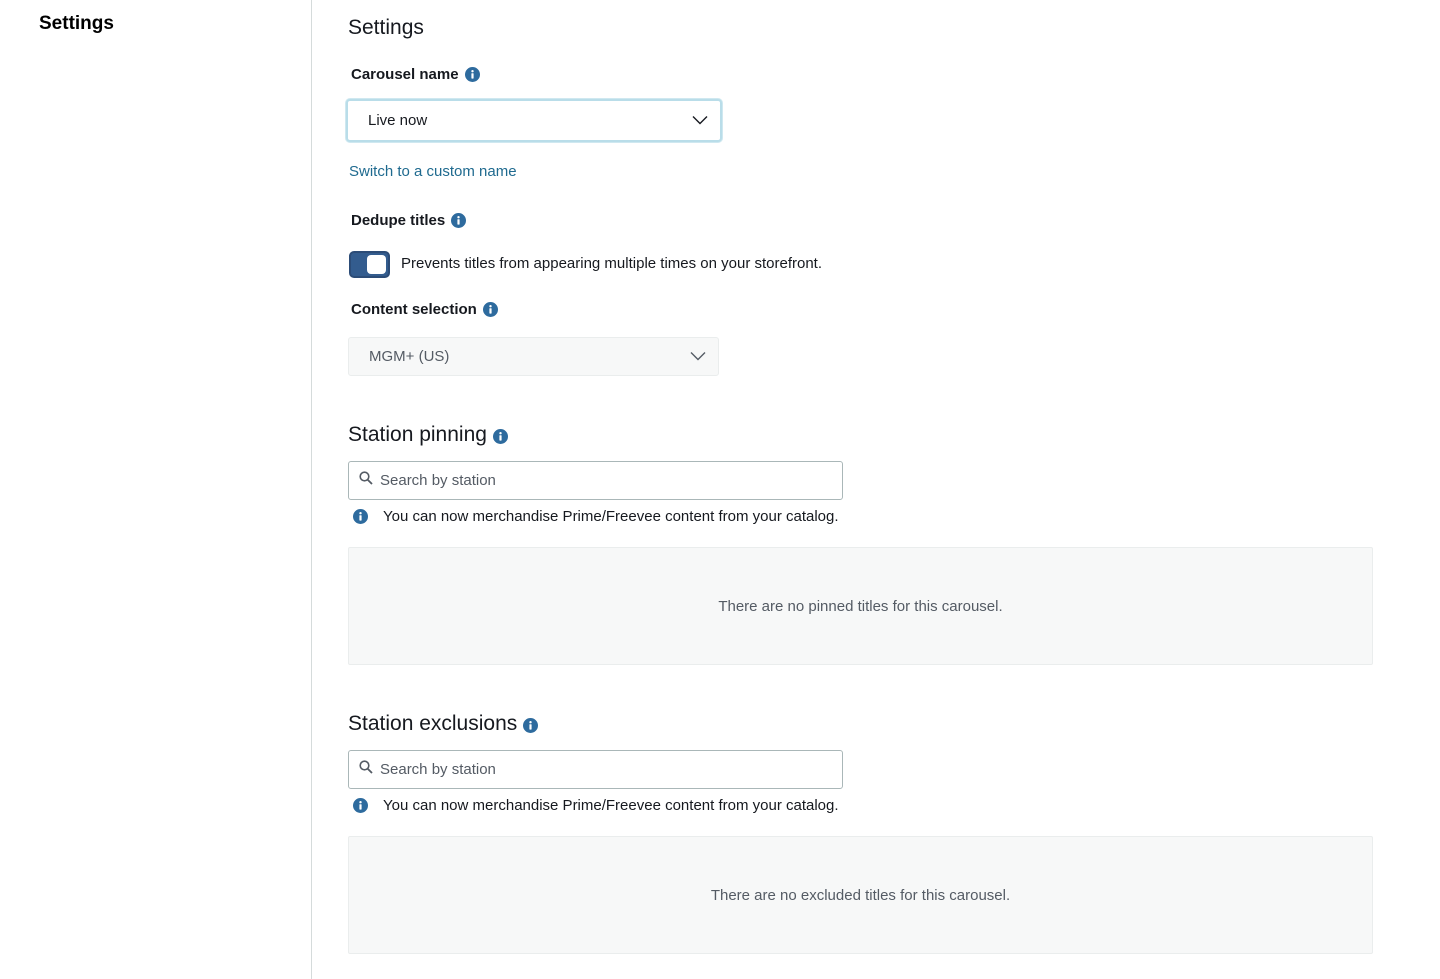 Image resolution: width=1440 pixels, height=979 pixels. I want to click on carousel-name-value: Live now, so click(398, 120).